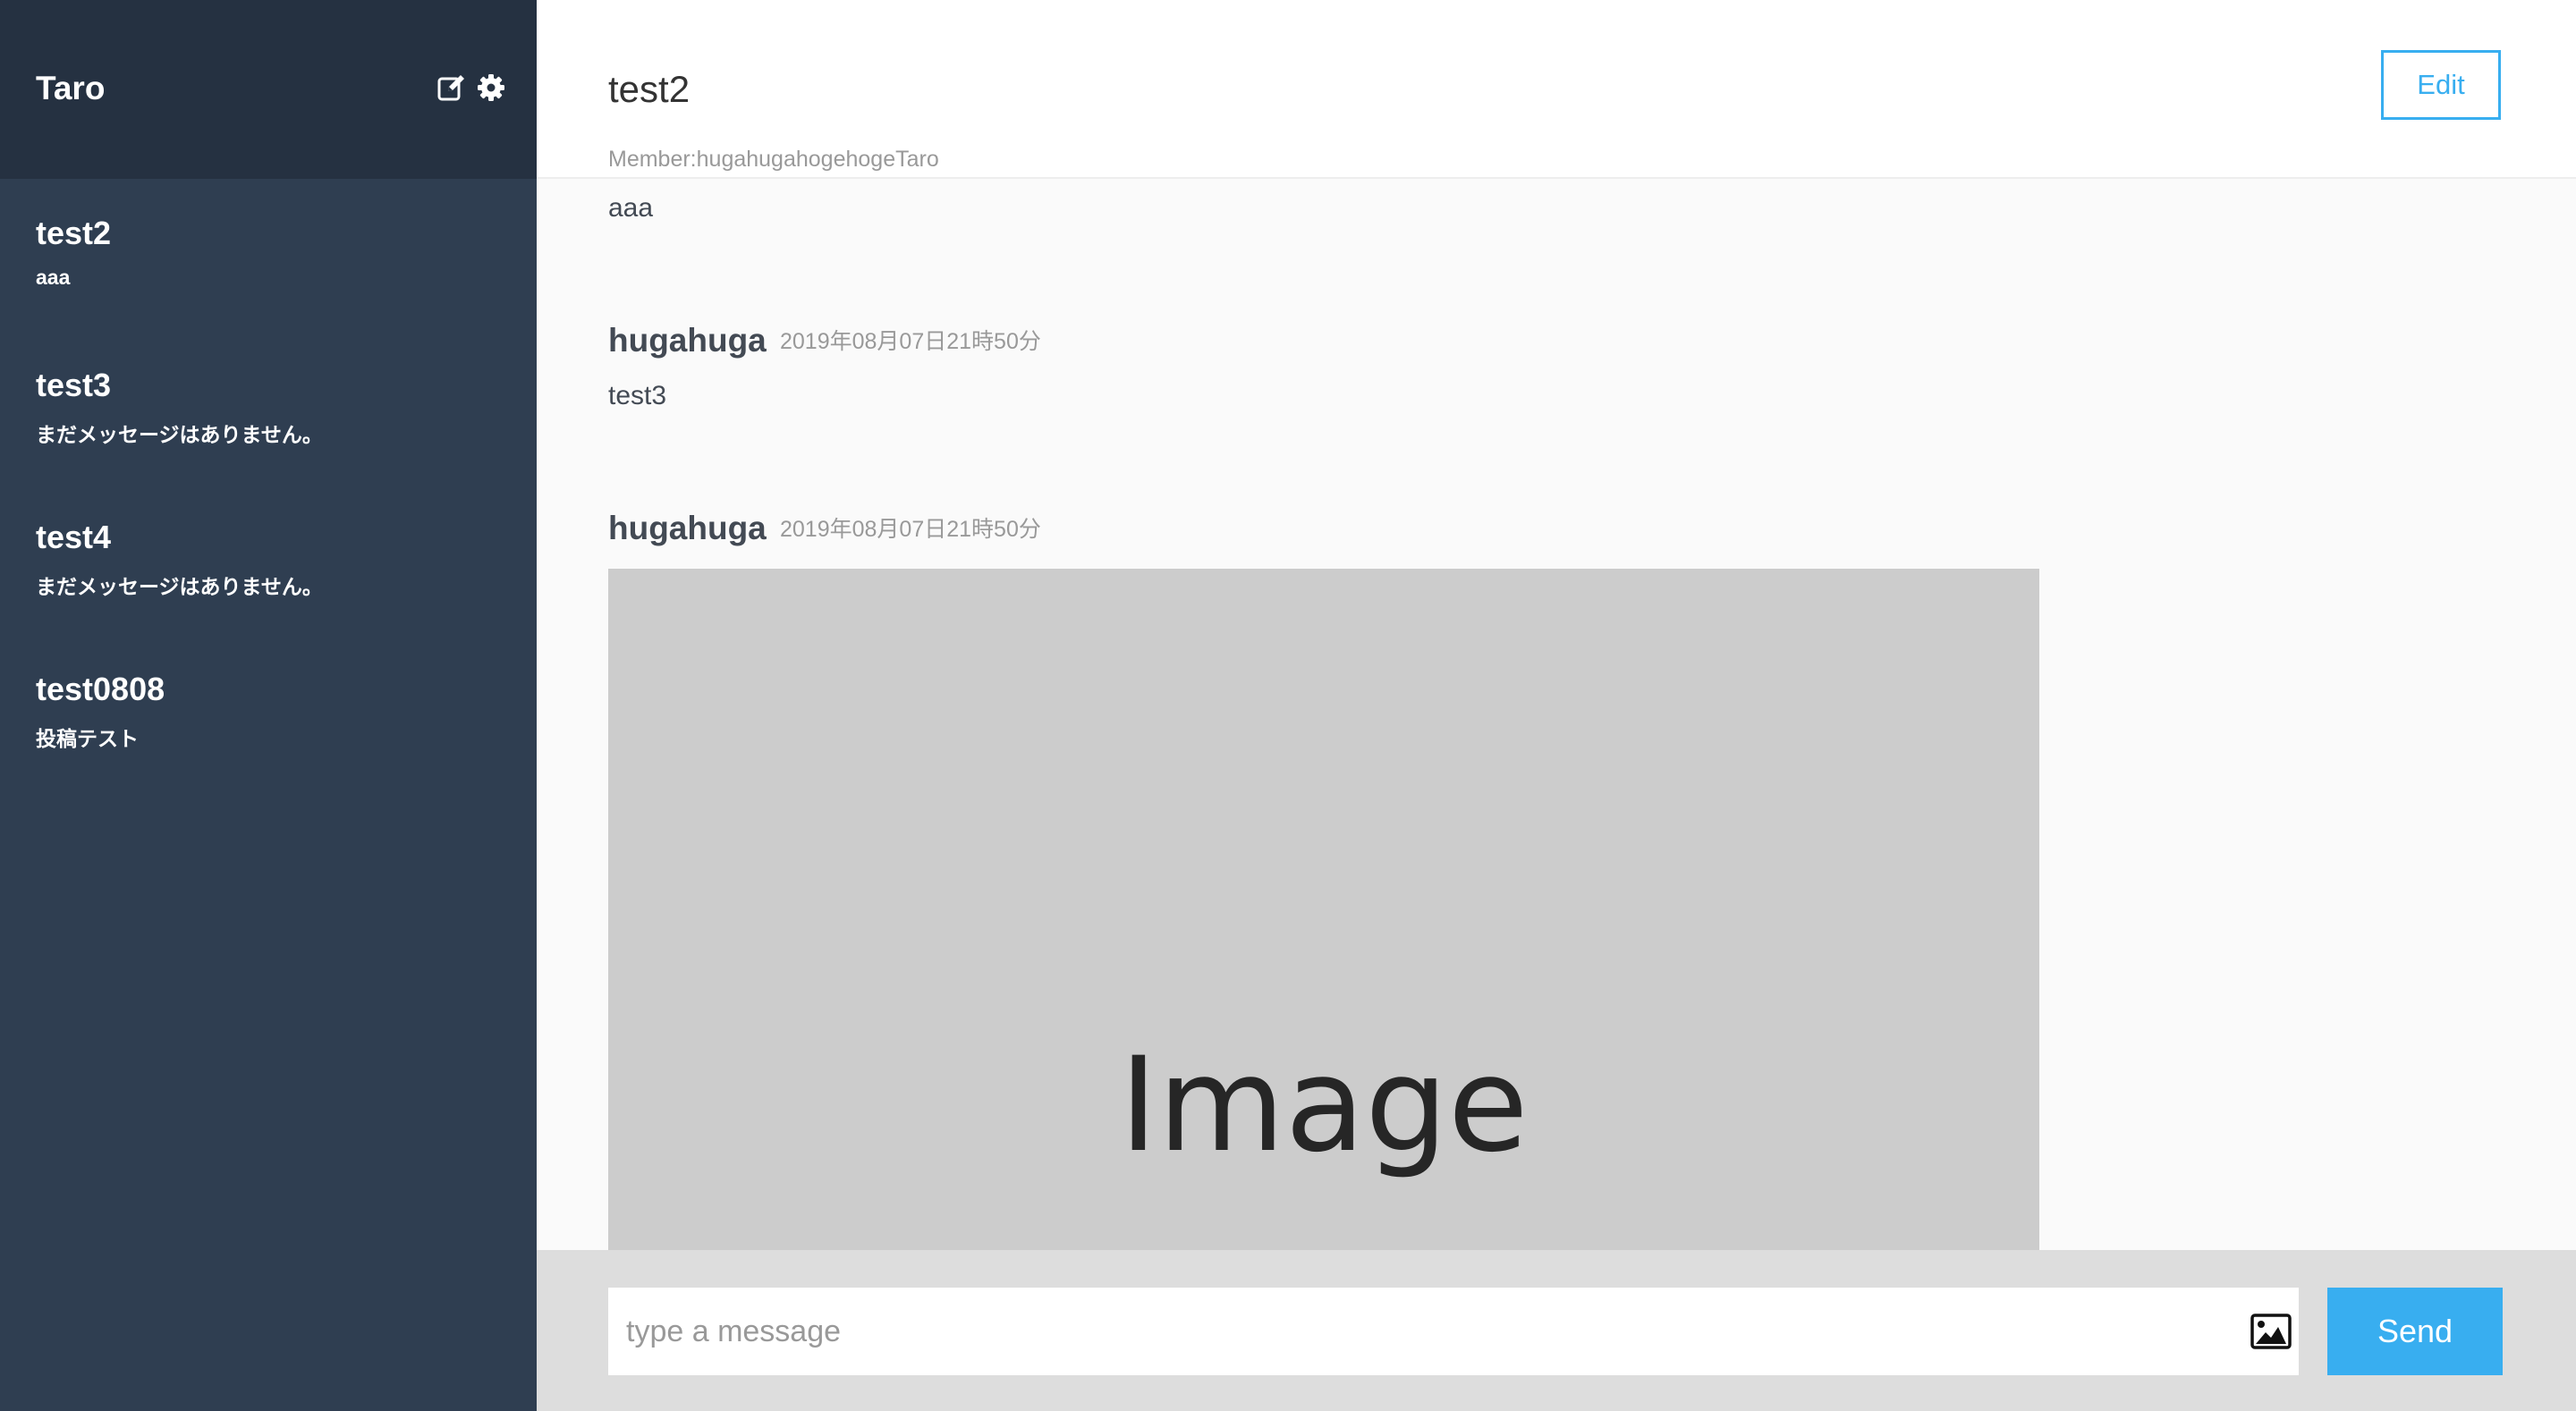 This screenshot has height=1411, width=2576. I want to click on message-text: test3, so click(637, 395).